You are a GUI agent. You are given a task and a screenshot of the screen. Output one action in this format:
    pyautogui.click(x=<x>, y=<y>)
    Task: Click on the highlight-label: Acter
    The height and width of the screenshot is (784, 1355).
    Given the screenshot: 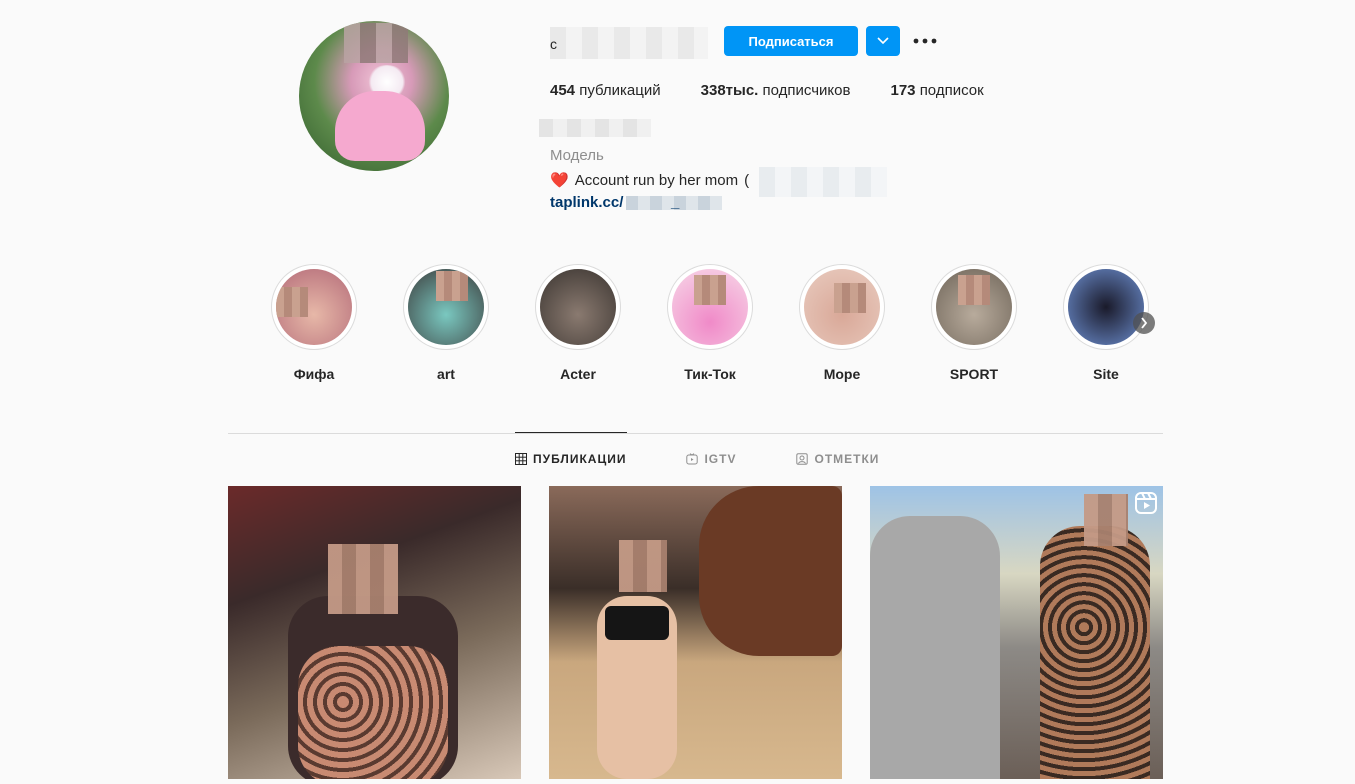 What is the action you would take?
    pyautogui.click(x=578, y=374)
    